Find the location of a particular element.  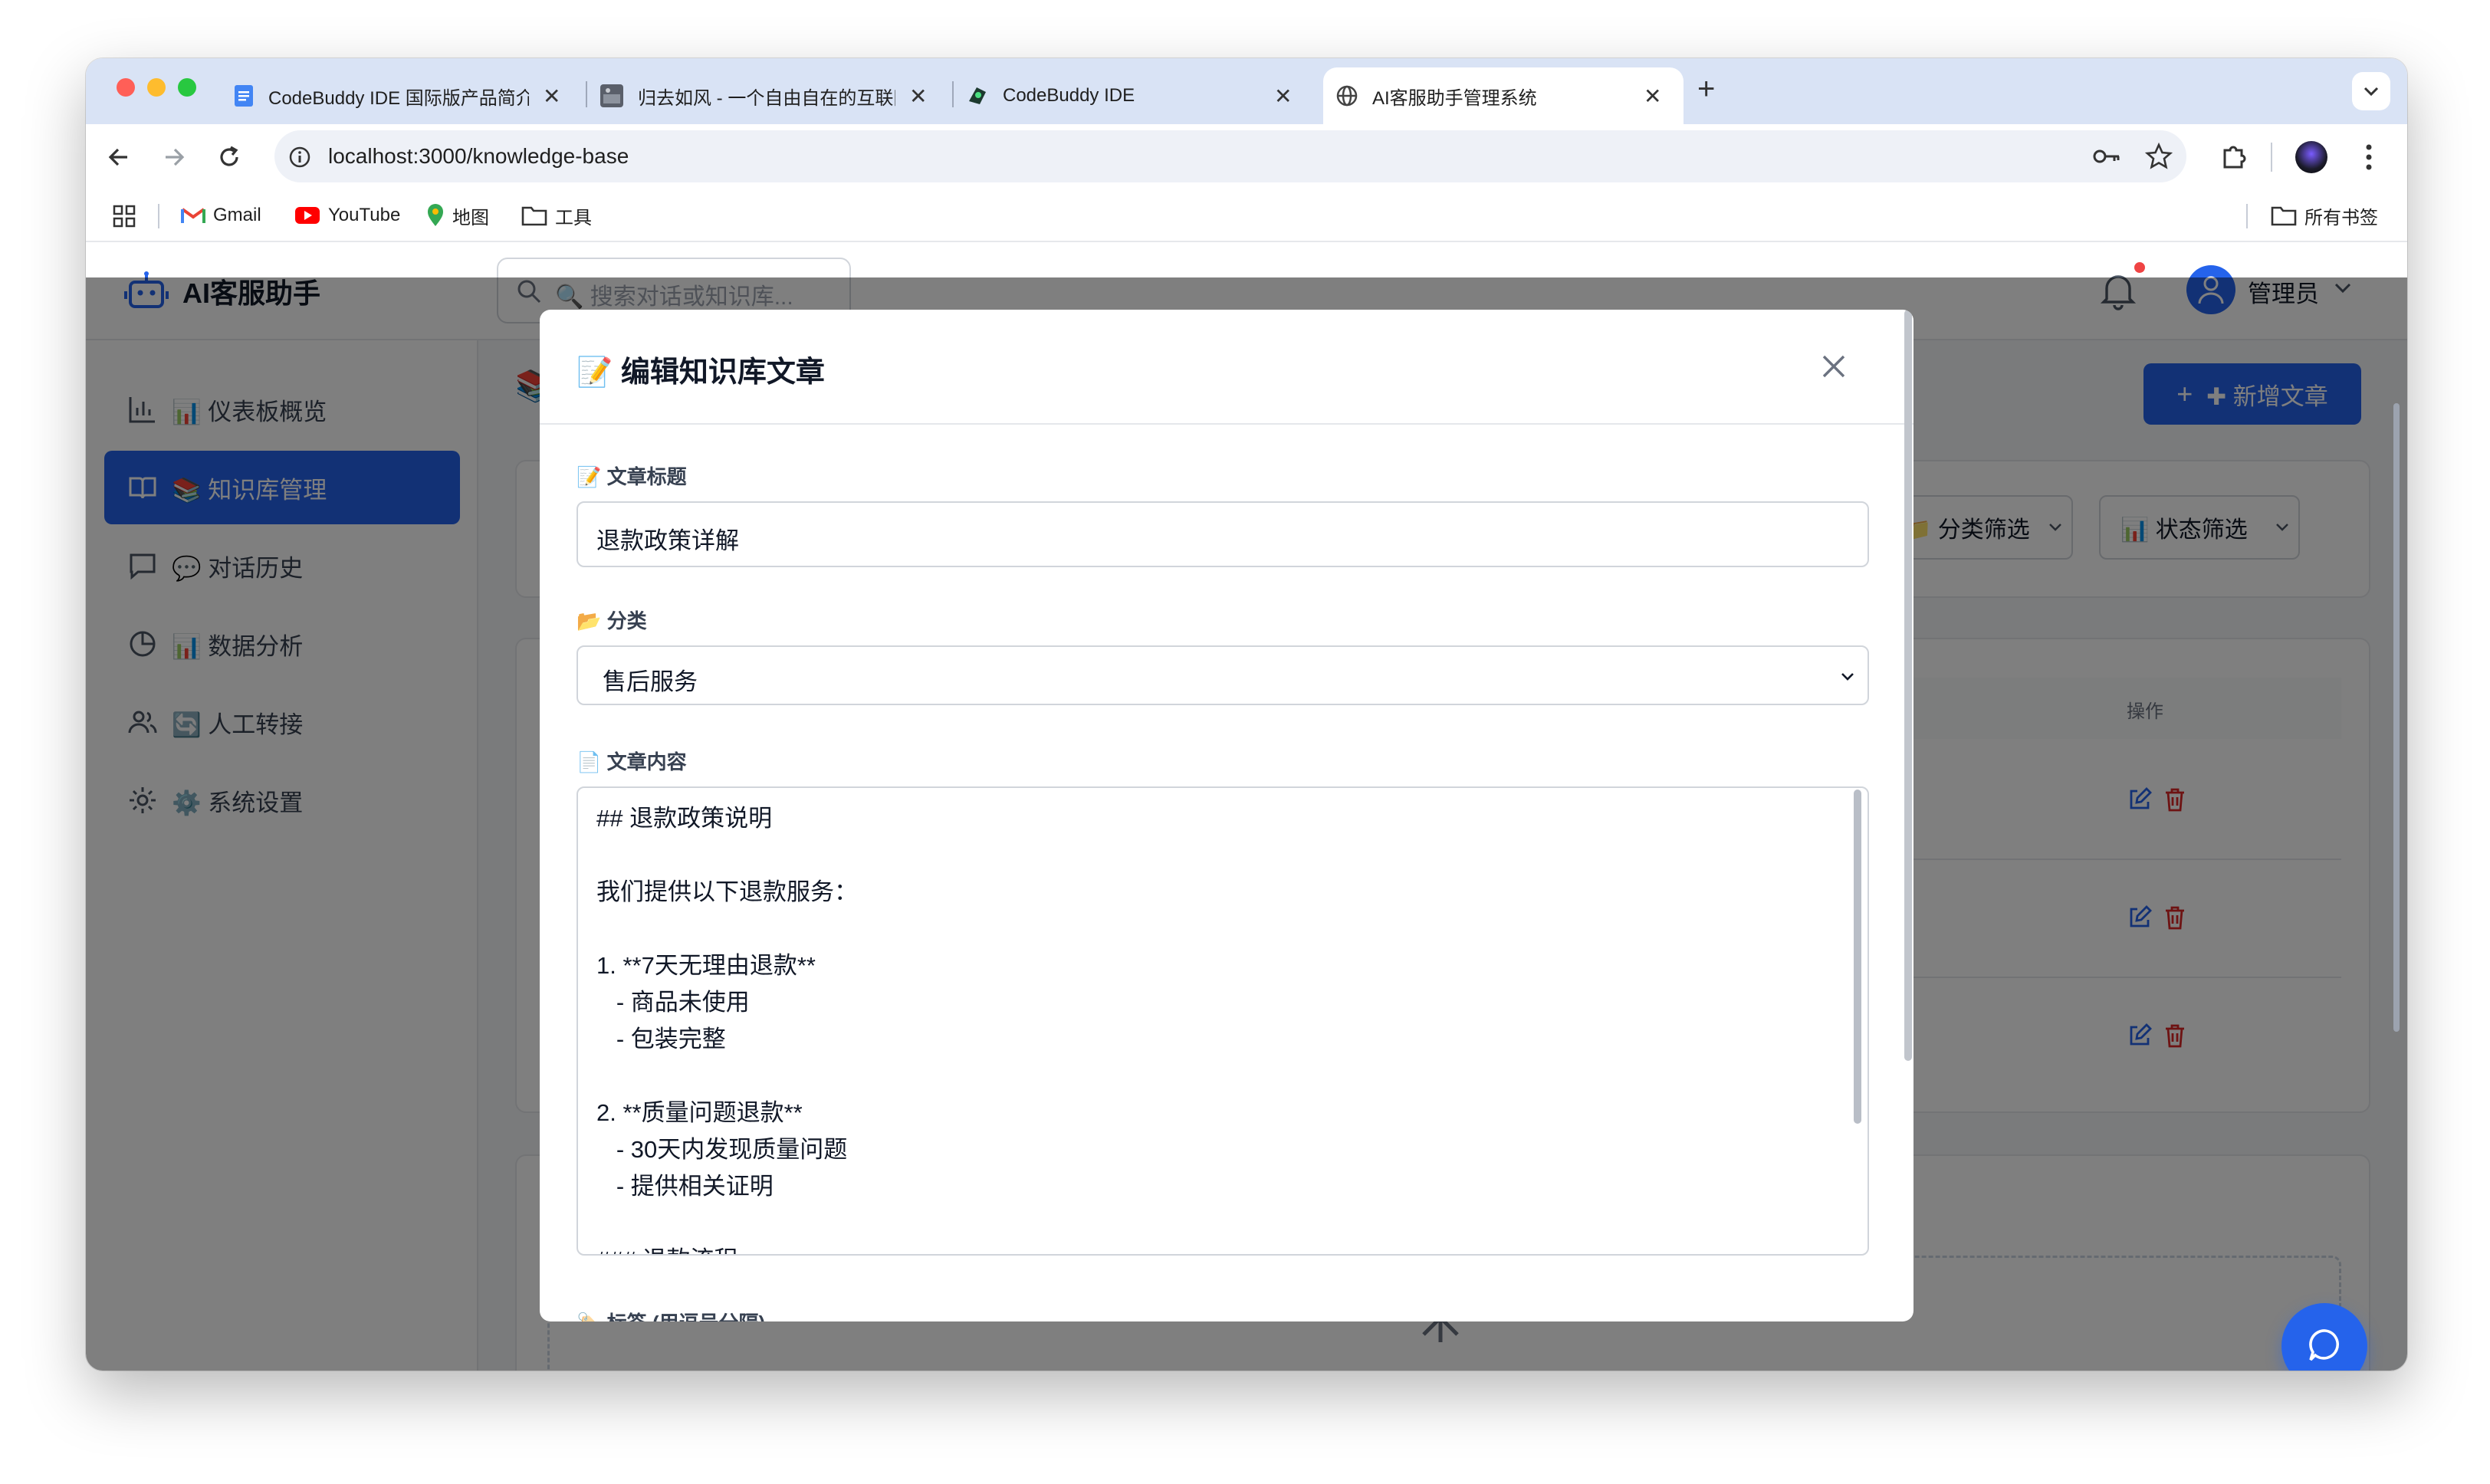

content-line: - 30天内发现质量问题 is located at coordinates (722, 1149).